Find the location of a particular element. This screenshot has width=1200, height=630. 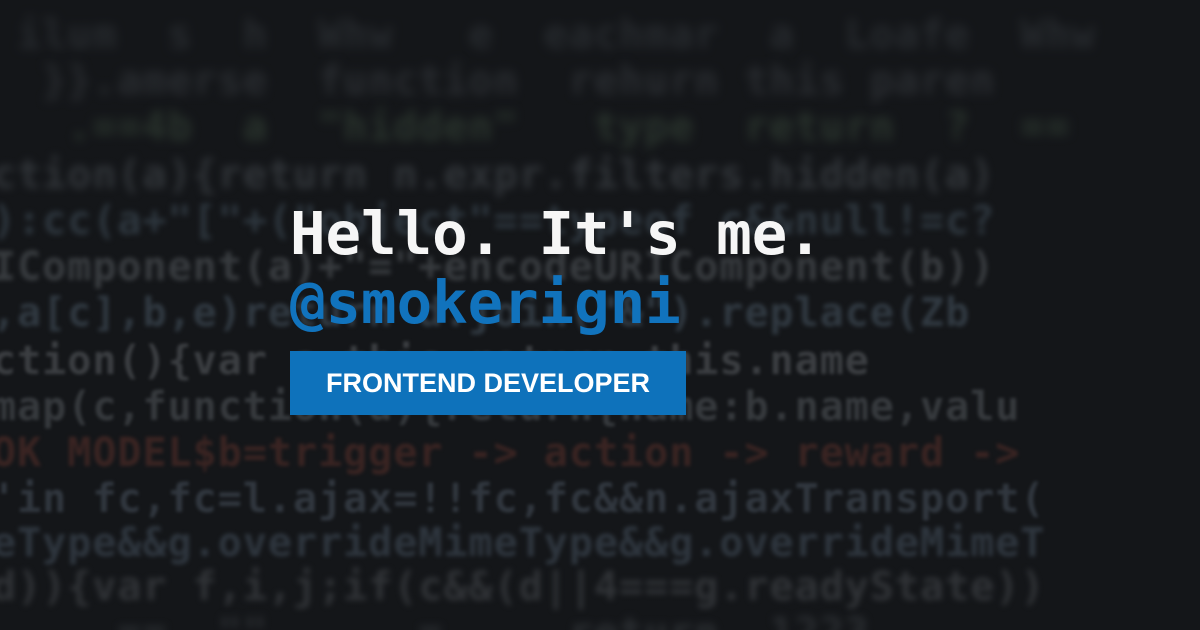

role-badge: FRONTEND DEVELOPER is located at coordinates (488, 383).